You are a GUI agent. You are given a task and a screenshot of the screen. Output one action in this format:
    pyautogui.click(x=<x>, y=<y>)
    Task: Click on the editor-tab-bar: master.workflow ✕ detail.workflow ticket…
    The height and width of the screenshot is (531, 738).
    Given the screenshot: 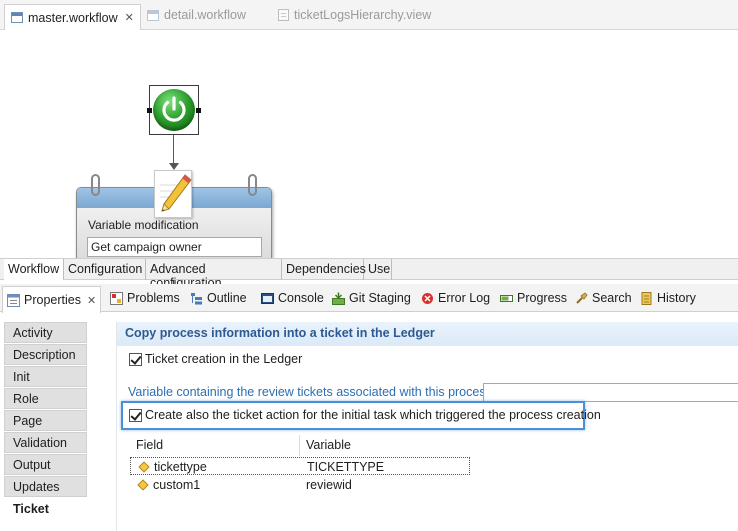 What is the action you would take?
    pyautogui.click(x=369, y=15)
    